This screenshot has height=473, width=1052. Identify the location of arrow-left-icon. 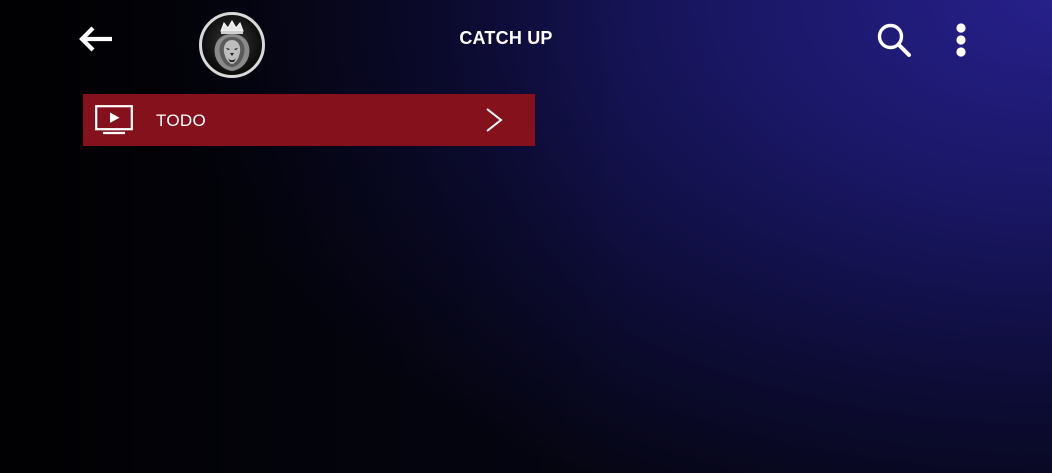
(95, 39).